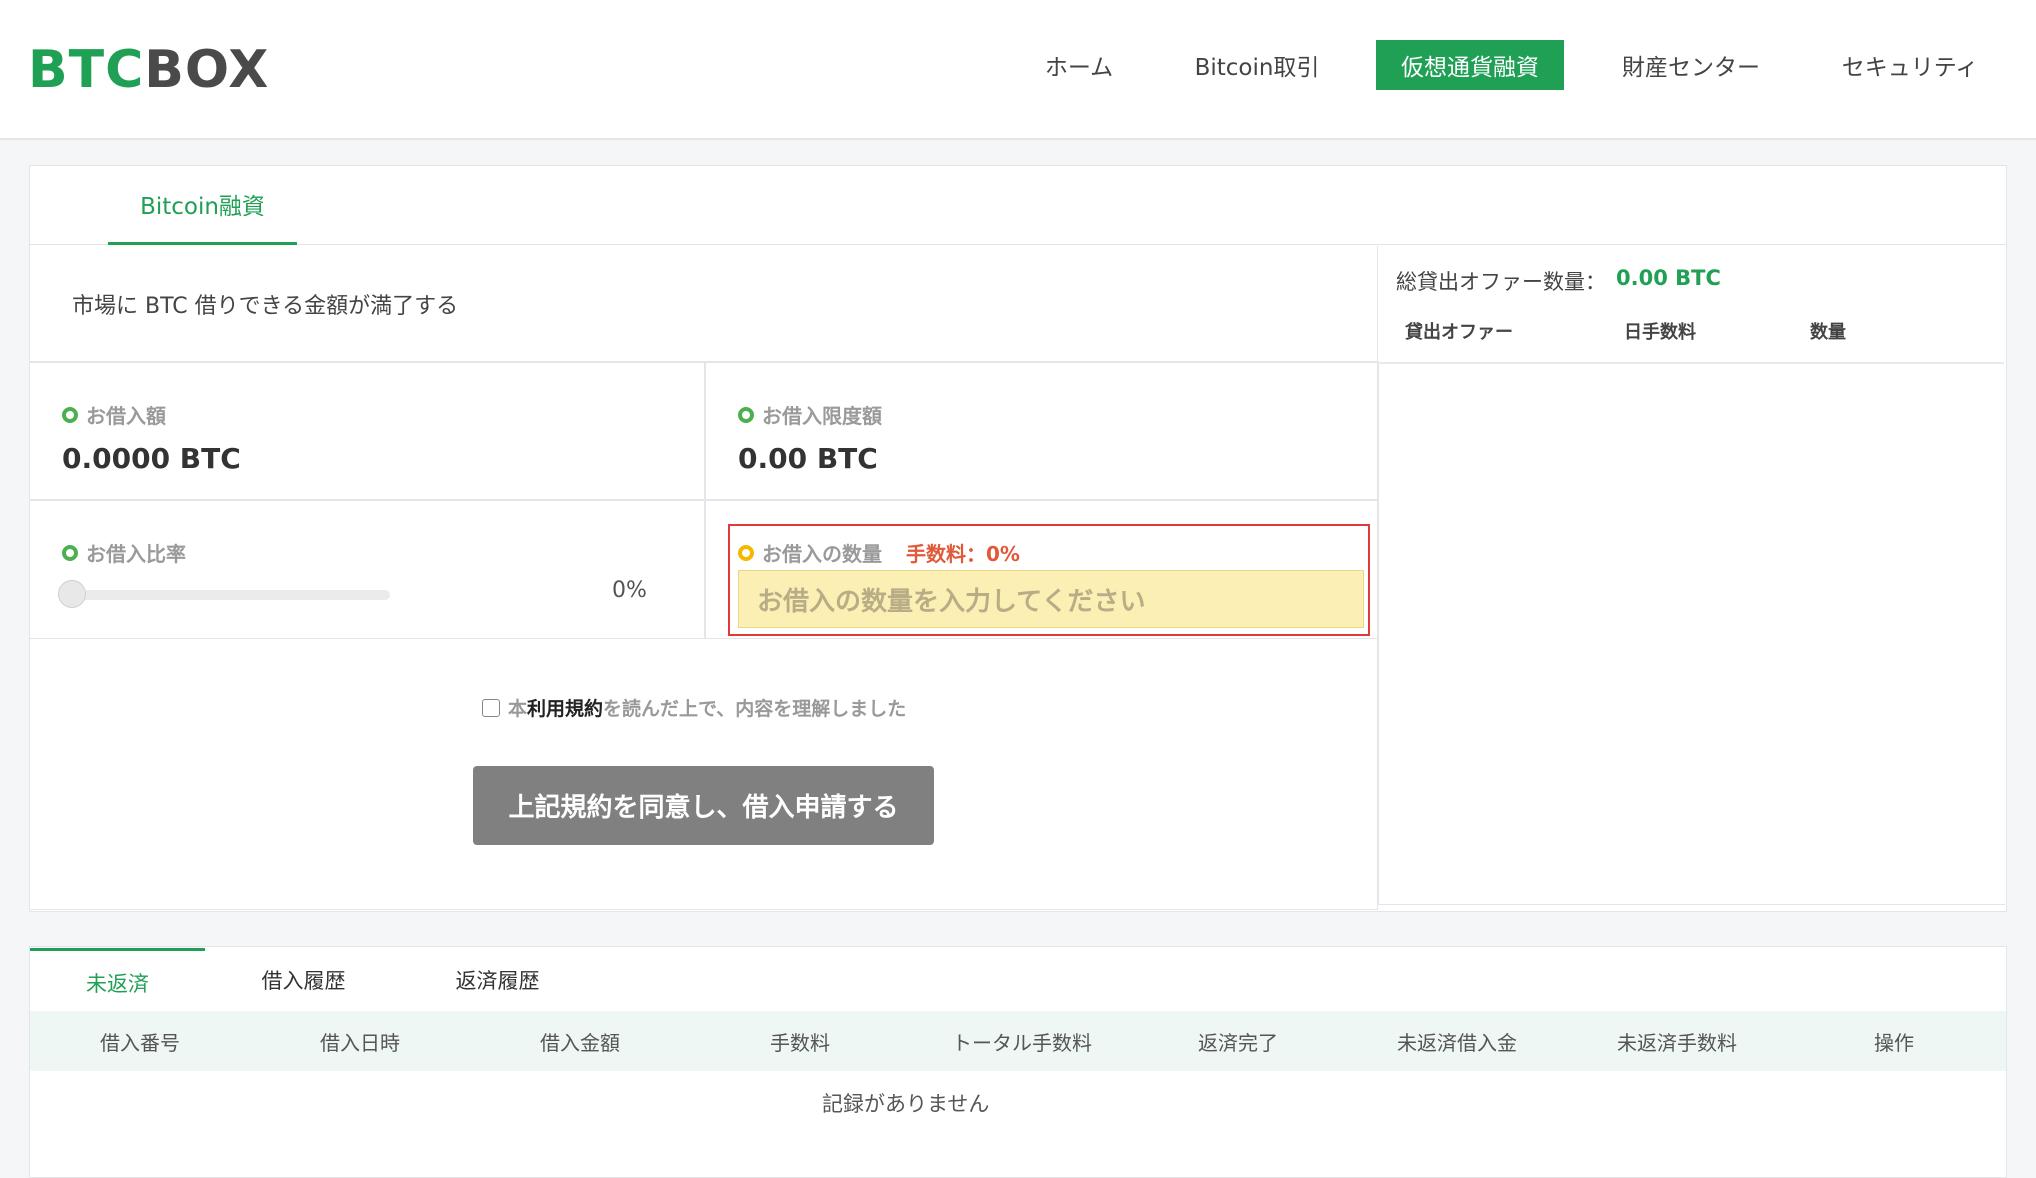 The image size is (2036, 1178). Describe the element at coordinates (703, 805) in the screenshot. I see `submit-button: 上記規約を同意し、借入申請する` at that location.